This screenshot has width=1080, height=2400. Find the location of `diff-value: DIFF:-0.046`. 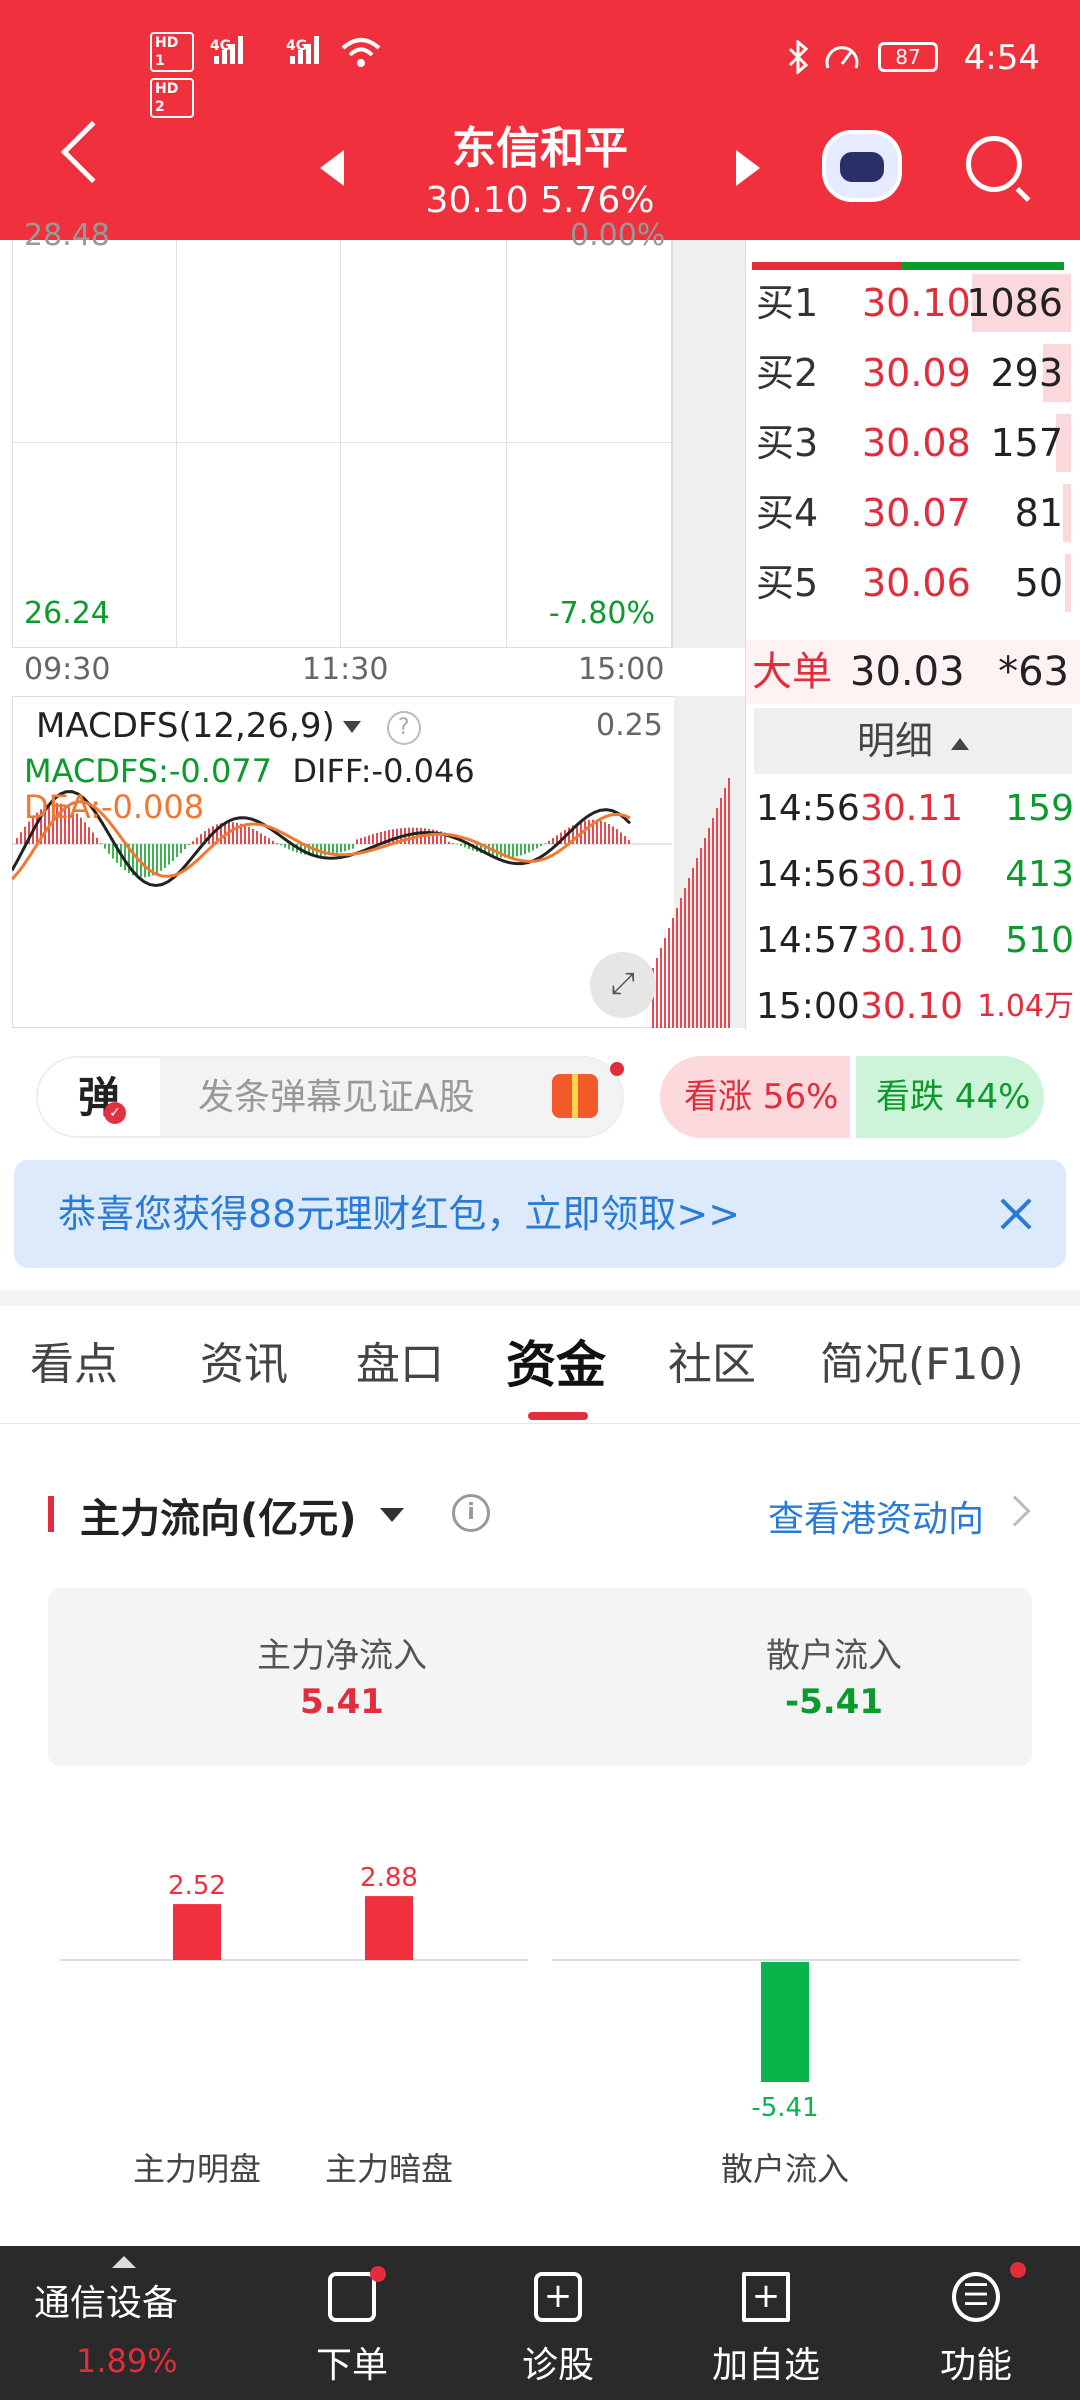

diff-value: DIFF:-0.046 is located at coordinates (383, 771).